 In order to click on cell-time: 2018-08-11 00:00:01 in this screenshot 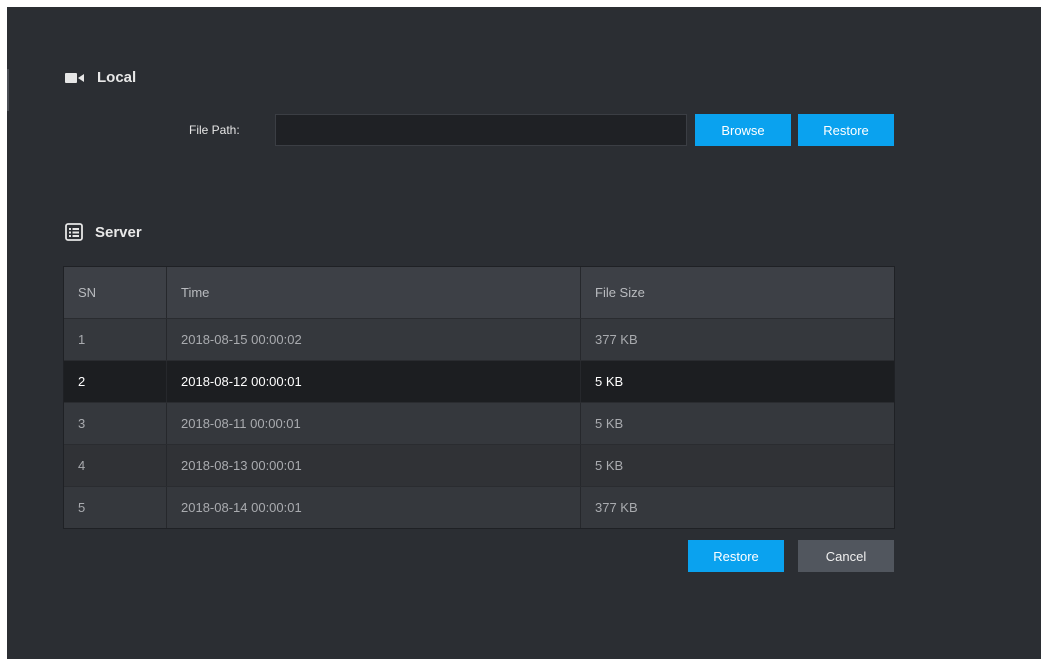, I will do `click(374, 423)`.